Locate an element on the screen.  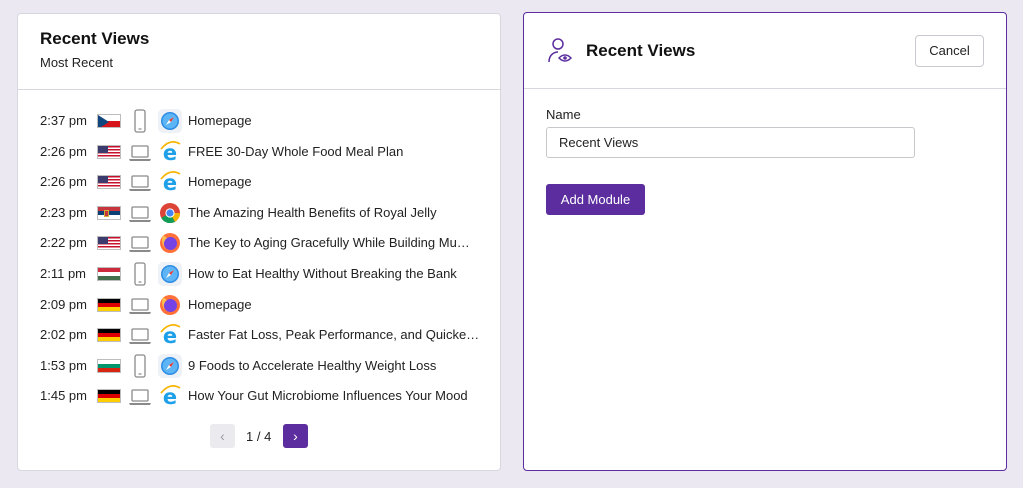
pagination: ‹ 1 / 4 › is located at coordinates (265, 437).